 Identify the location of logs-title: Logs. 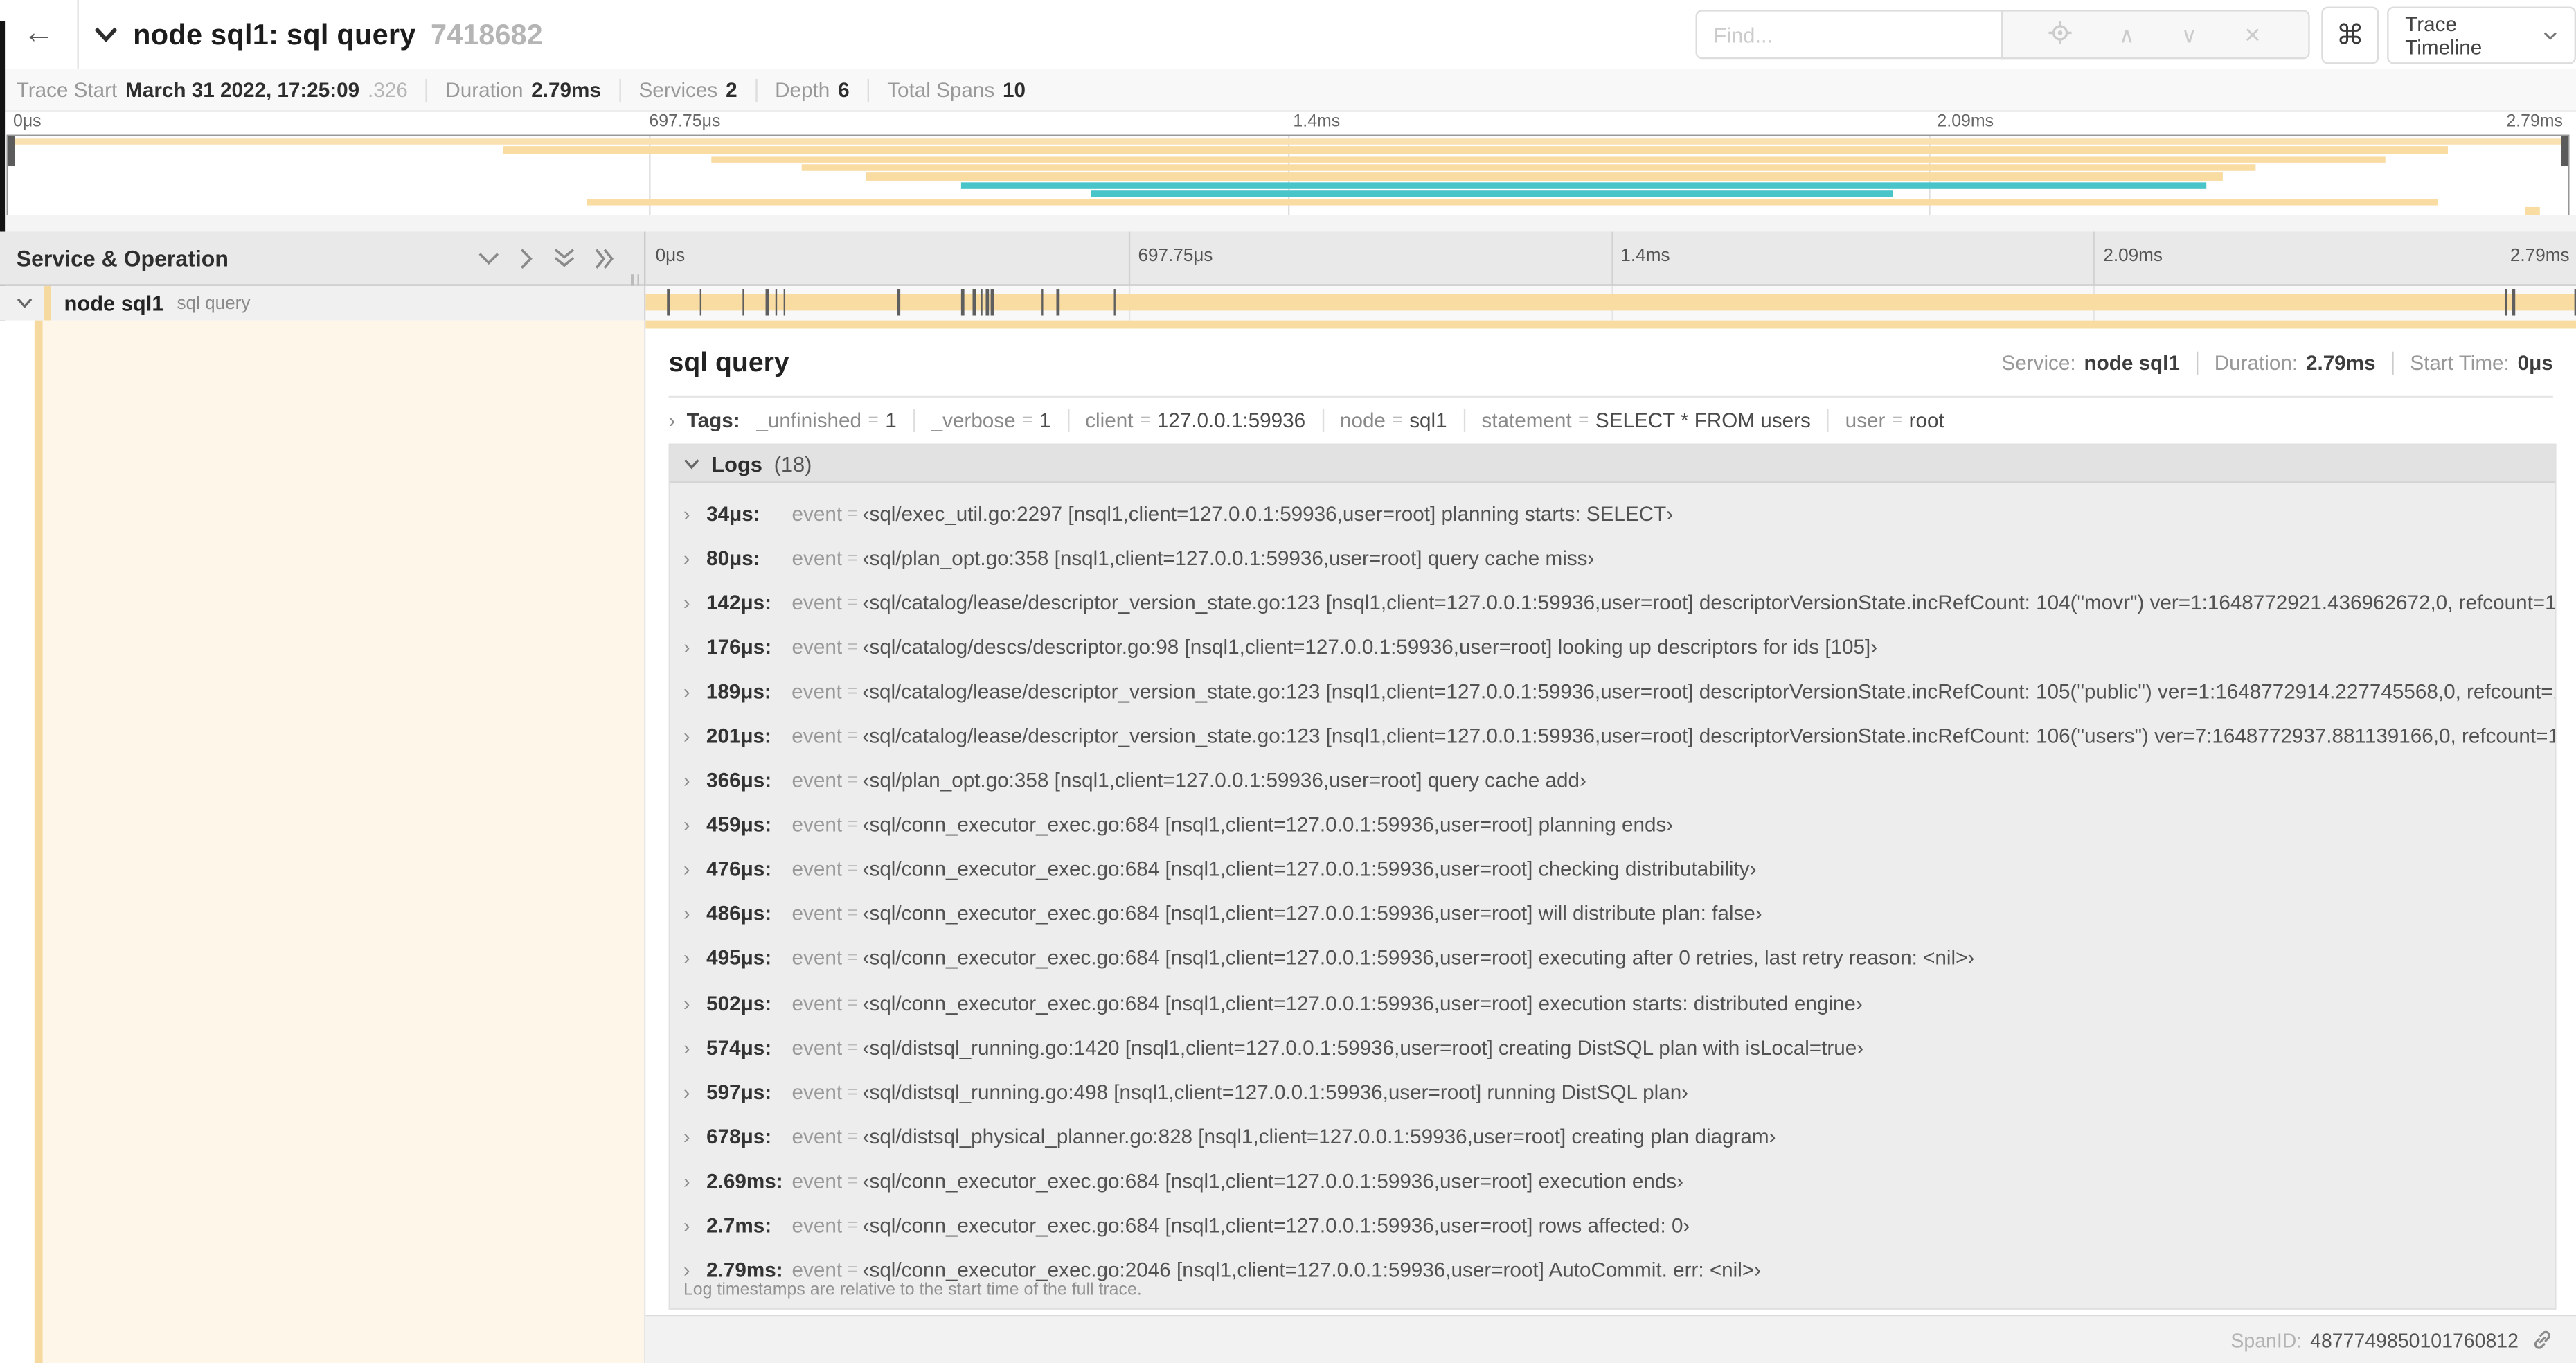
(737, 464).